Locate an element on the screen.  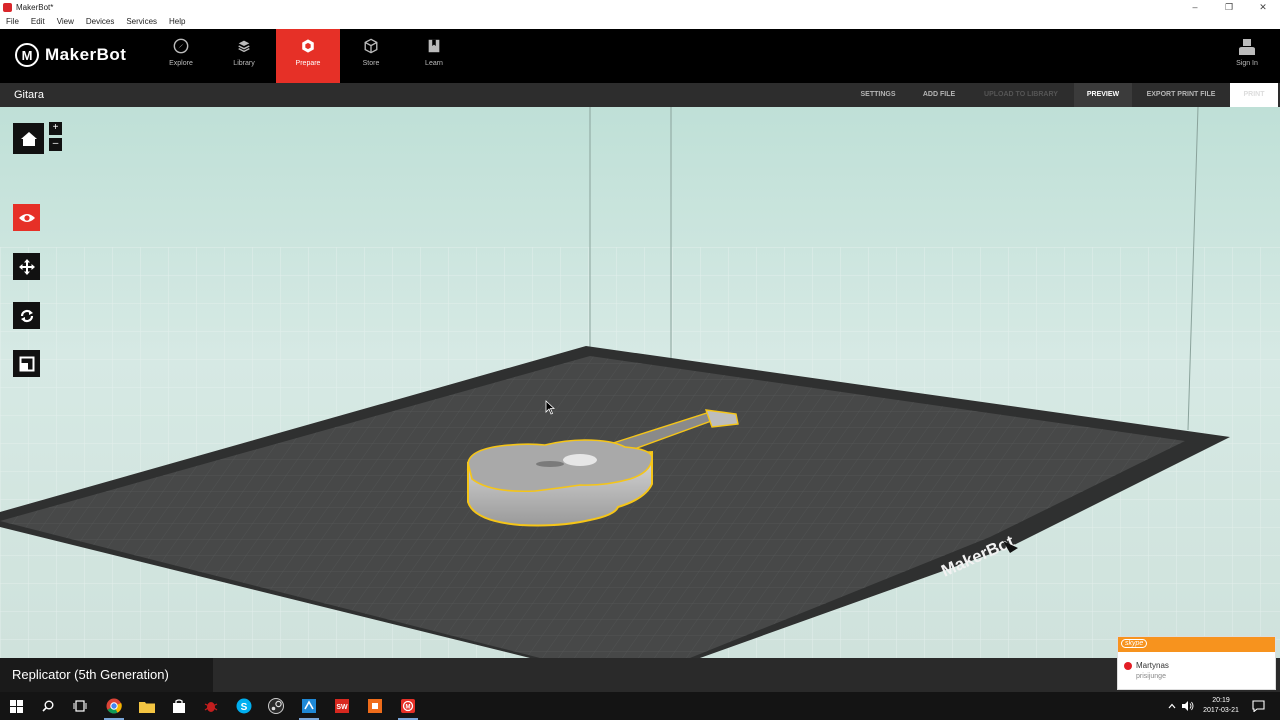
notification-icon is located at coordinates (1258, 706).